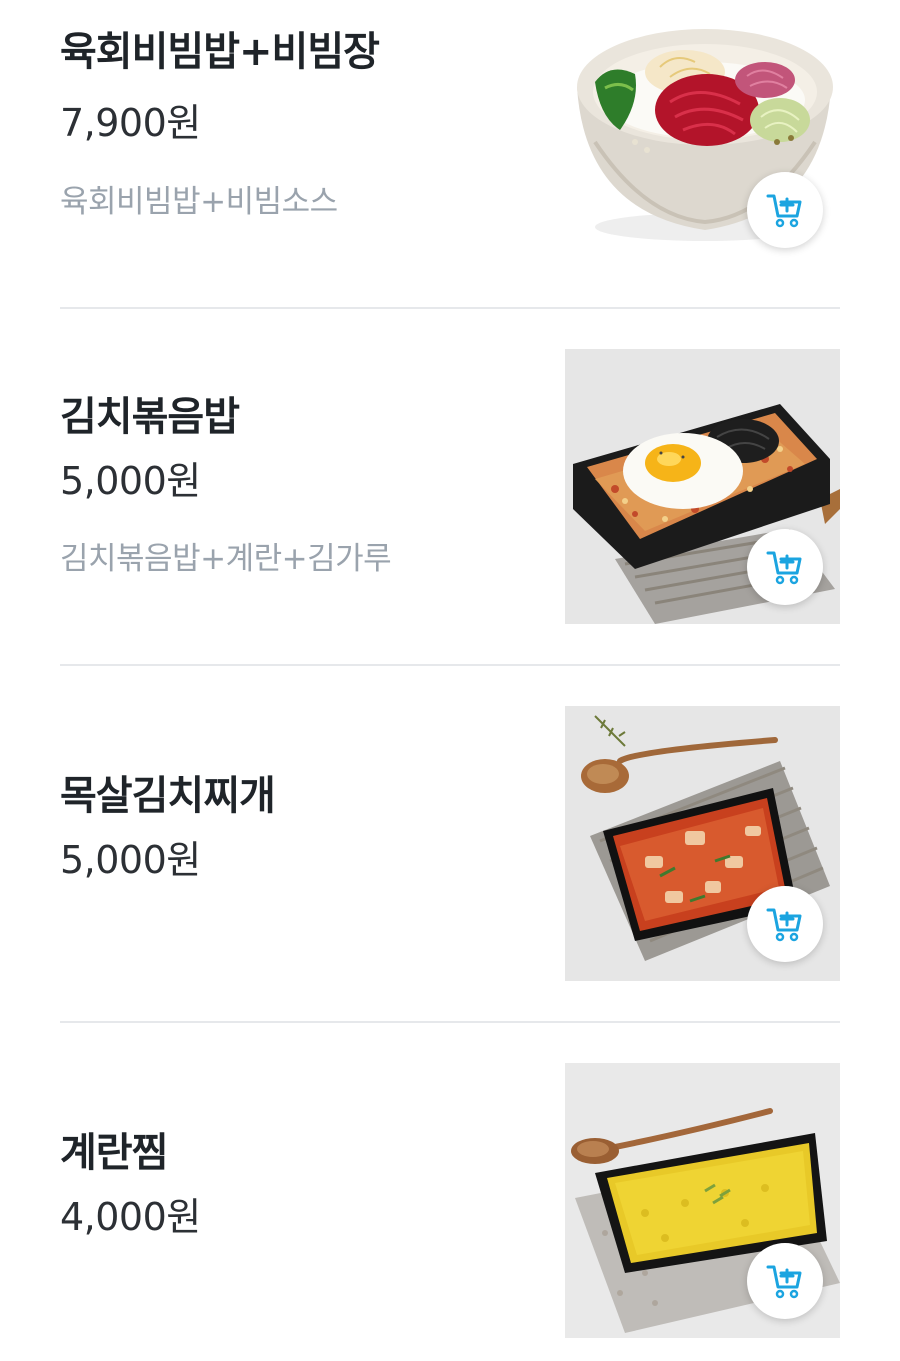 This screenshot has width=900, height=1361. Describe the element at coordinates (226, 559) in the screenshot. I see `menu-item-description: 김치볶음밥+계란+김가루` at that location.